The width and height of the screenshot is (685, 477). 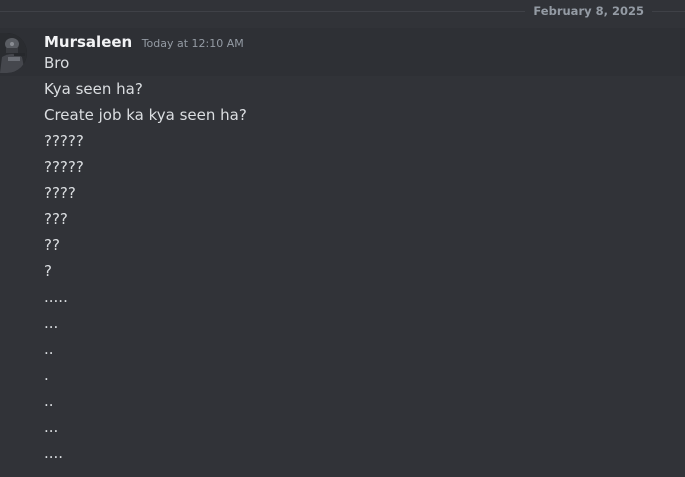 What do you see at coordinates (588, 11) in the screenshot?
I see `divider-date-label: February 8, 2025` at bounding box center [588, 11].